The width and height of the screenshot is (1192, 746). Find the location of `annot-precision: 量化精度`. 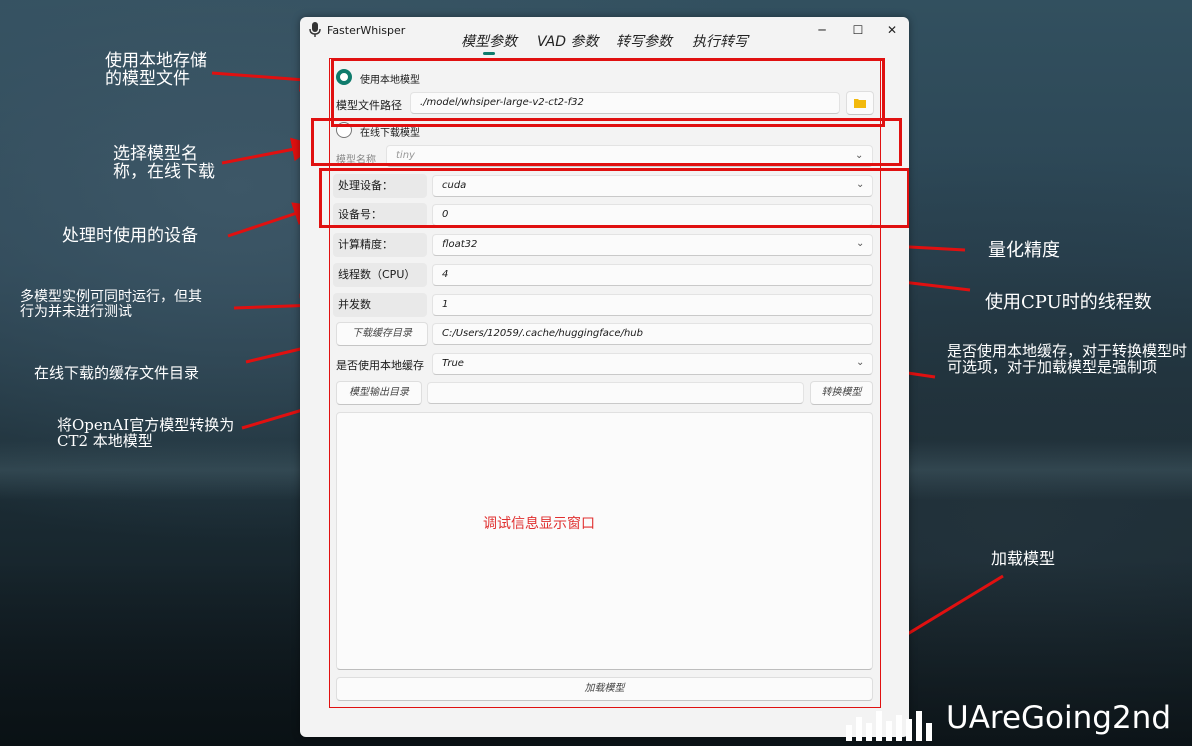

annot-precision: 量化精度 is located at coordinates (1024, 250).